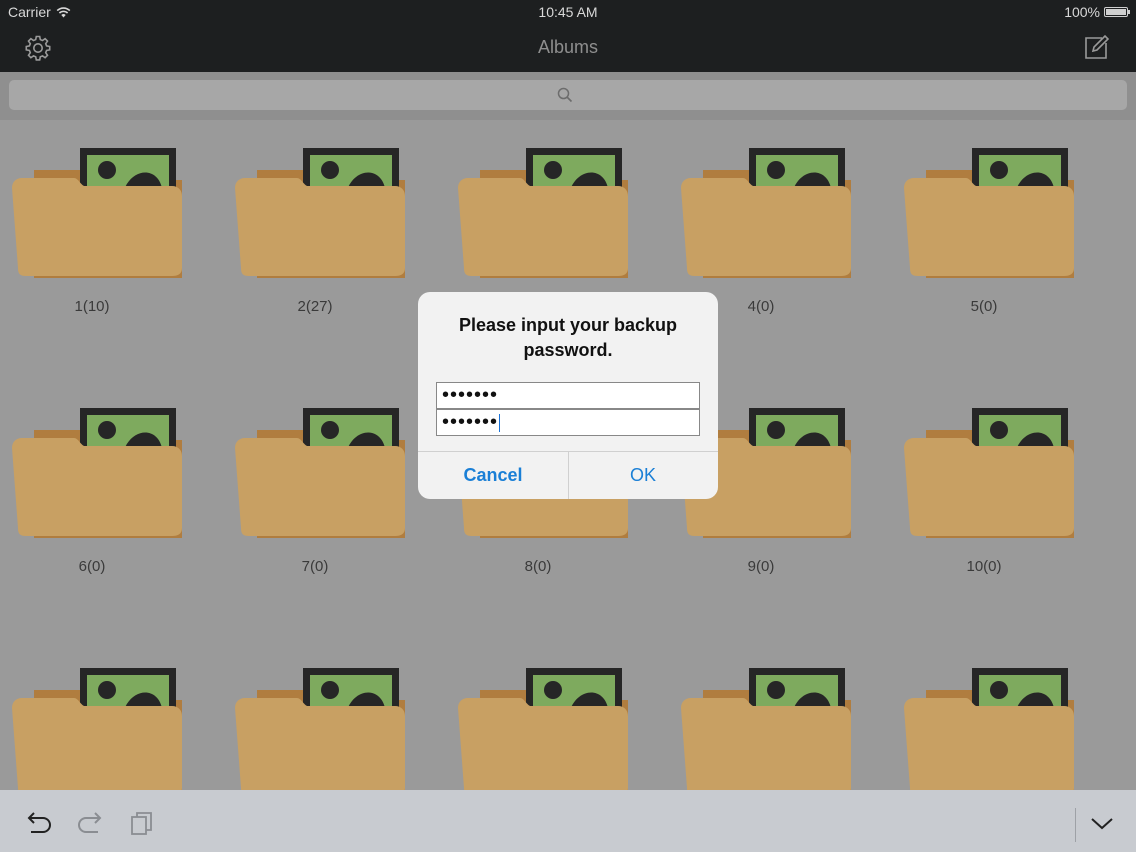 This screenshot has width=1136, height=852. I want to click on undo-icon, so click(39, 823).